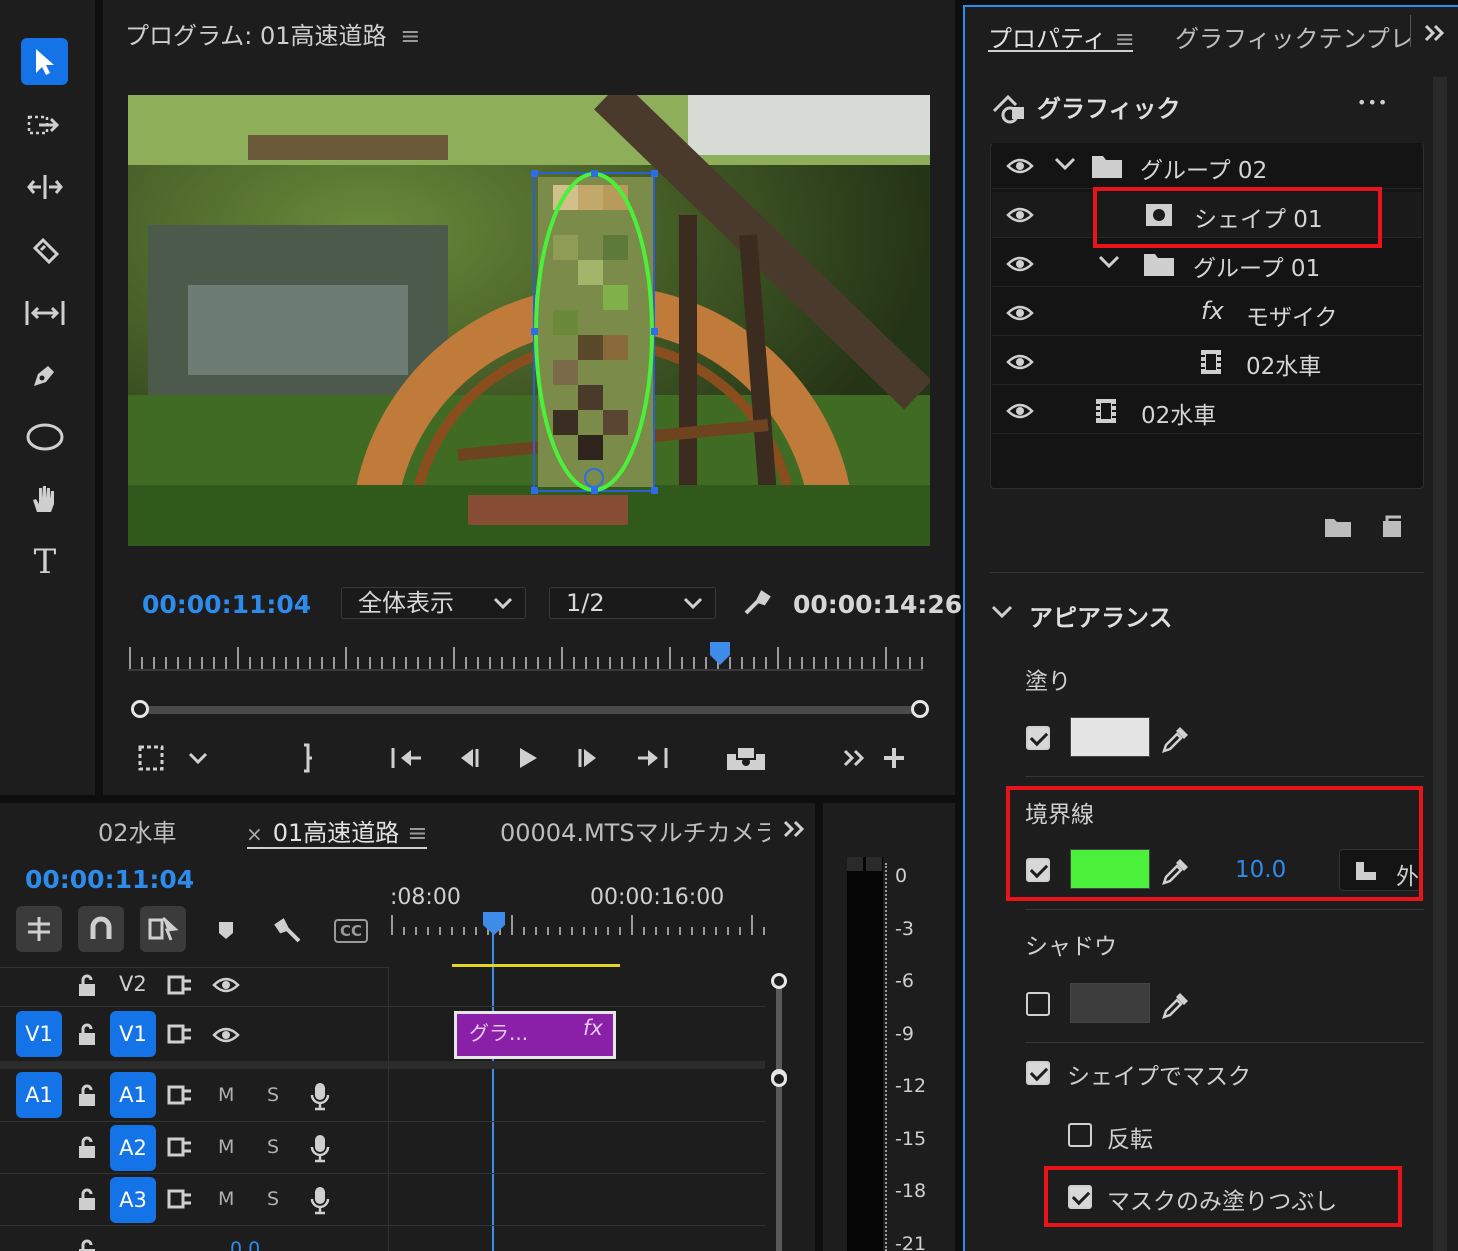 The image size is (1458, 1251). I want to click on track-a2-badge: A2, so click(133, 1148).